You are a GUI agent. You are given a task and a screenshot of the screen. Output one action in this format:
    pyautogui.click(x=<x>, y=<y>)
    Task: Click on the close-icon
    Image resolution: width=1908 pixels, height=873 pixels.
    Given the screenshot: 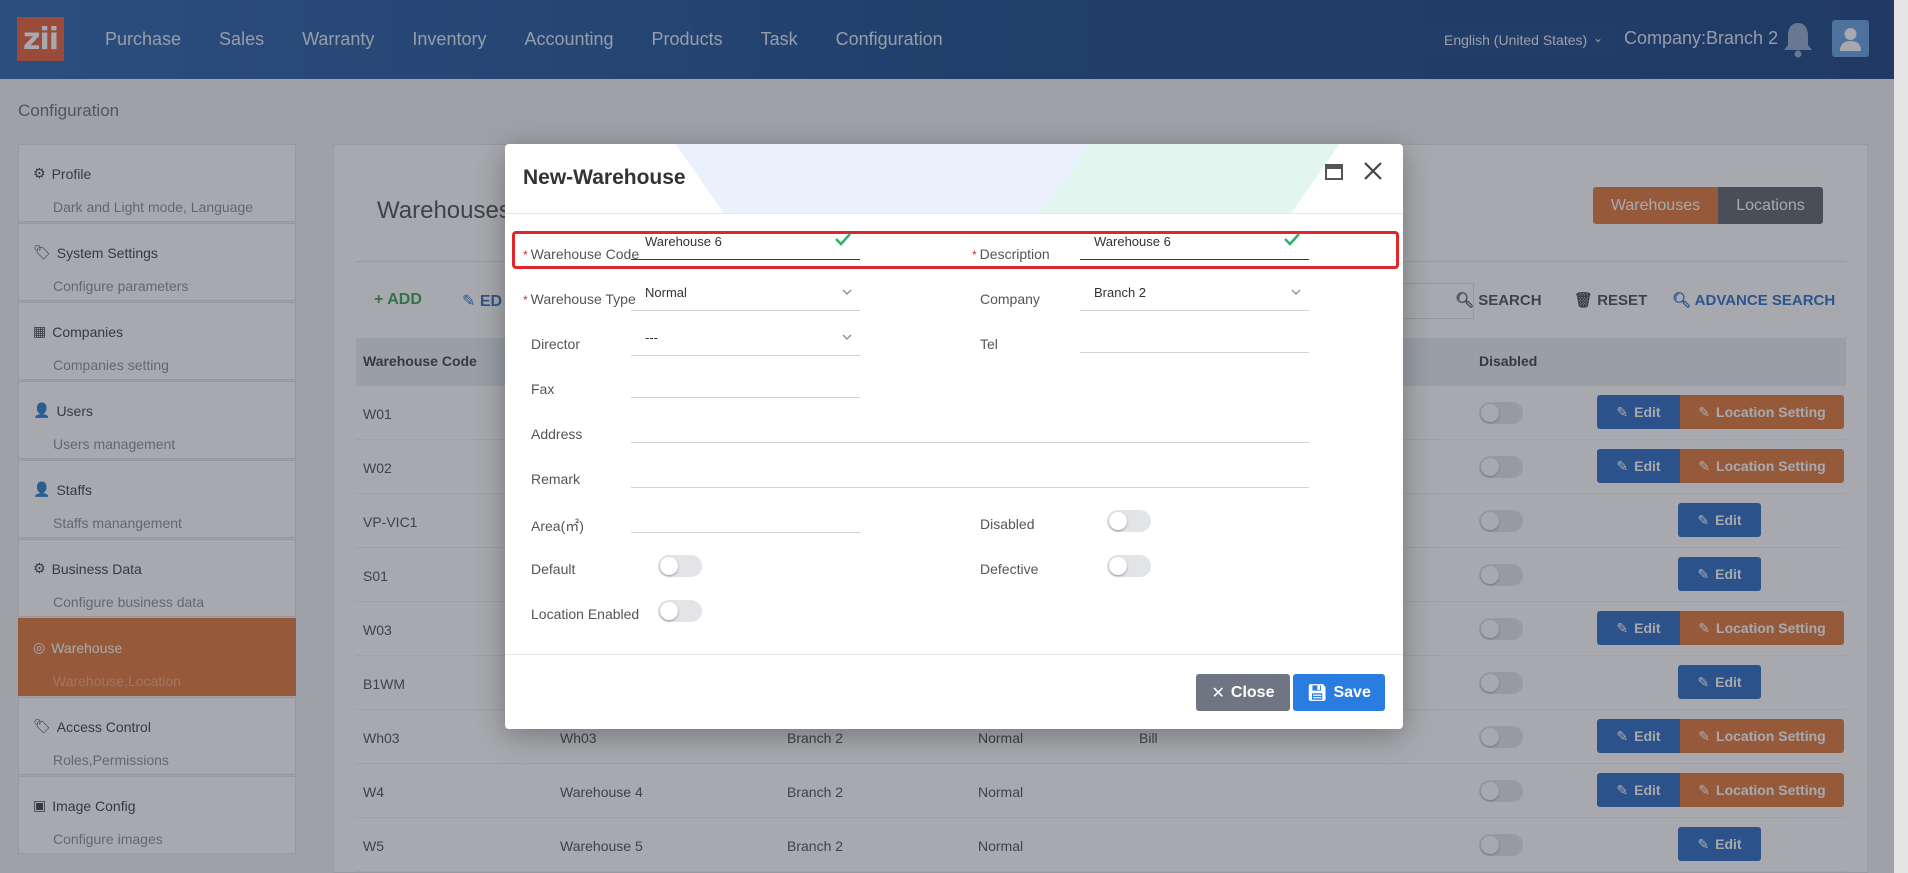 What is the action you would take?
    pyautogui.click(x=1373, y=171)
    